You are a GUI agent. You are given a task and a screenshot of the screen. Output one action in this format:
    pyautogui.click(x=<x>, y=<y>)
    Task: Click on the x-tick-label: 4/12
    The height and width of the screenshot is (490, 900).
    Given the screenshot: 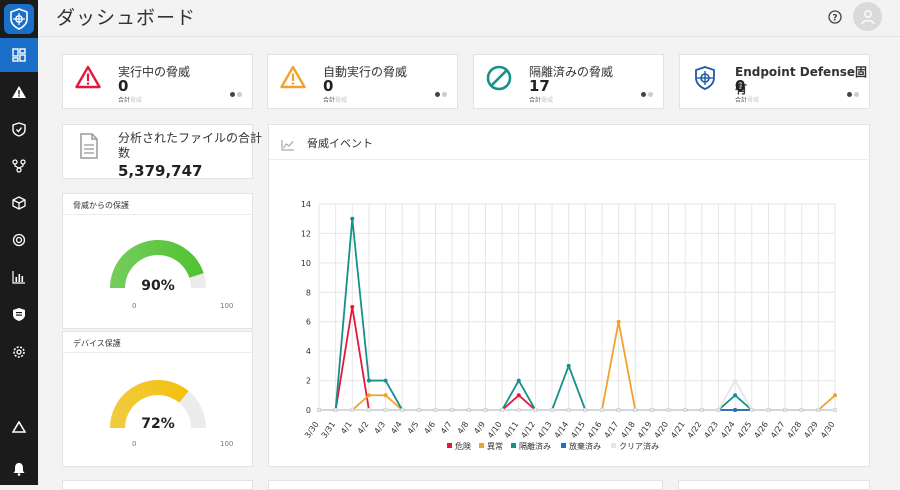 What is the action you would take?
    pyautogui.click(x=528, y=430)
    